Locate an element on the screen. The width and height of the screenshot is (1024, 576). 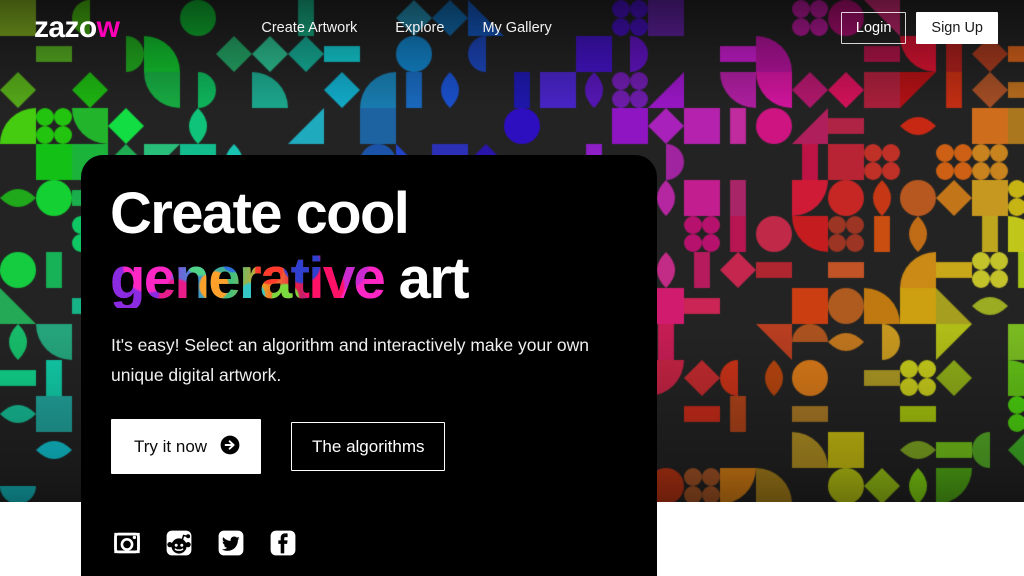
main-nav: Create Artwork Explore My Gallery is located at coordinates (406, 28).